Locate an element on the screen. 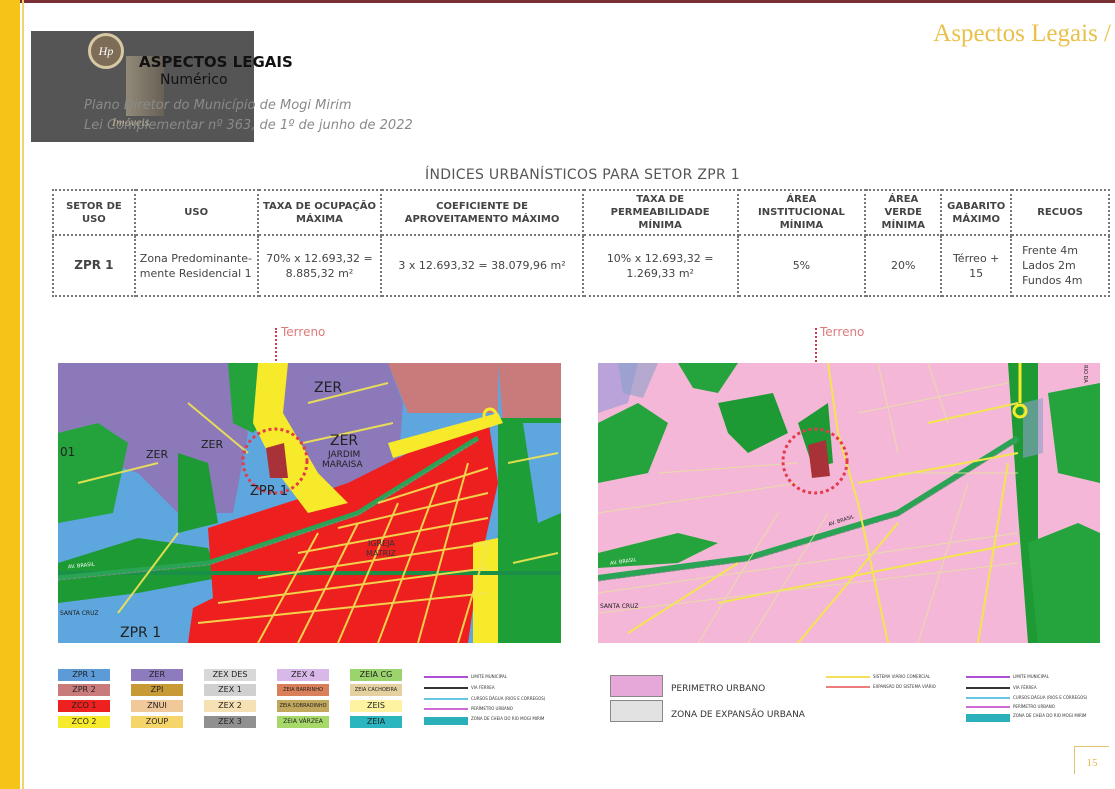 The height and width of the screenshot is (789, 1115). legend-zone-label: ZCO 2 is located at coordinates (84, 721).